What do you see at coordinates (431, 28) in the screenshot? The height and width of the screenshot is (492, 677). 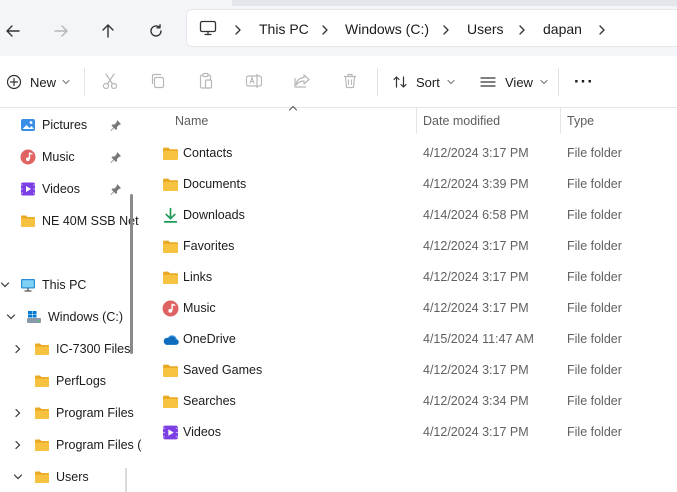 I see `address-bar: This PC Windows (C:) Users dapan` at bounding box center [431, 28].